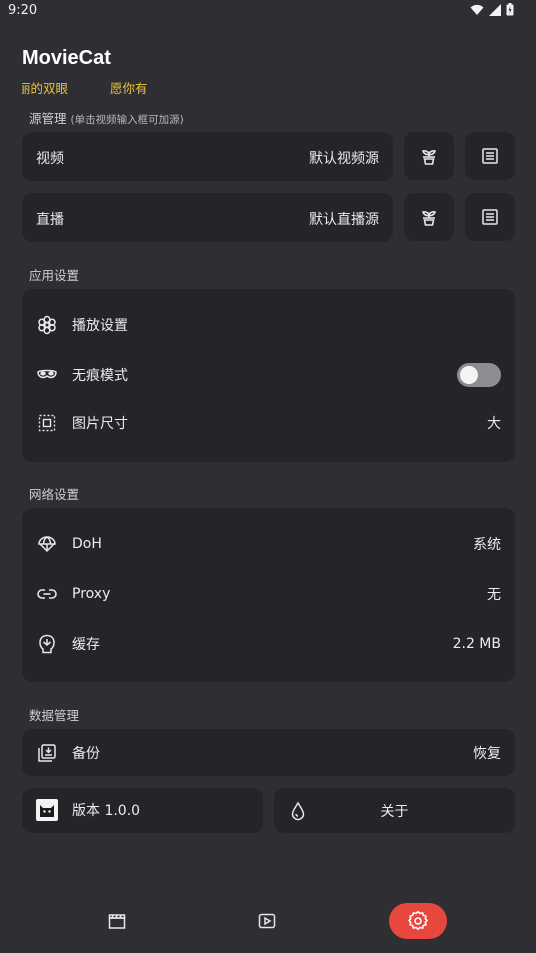 The image size is (536, 953). I want to click on nav-live, so click(267, 921).